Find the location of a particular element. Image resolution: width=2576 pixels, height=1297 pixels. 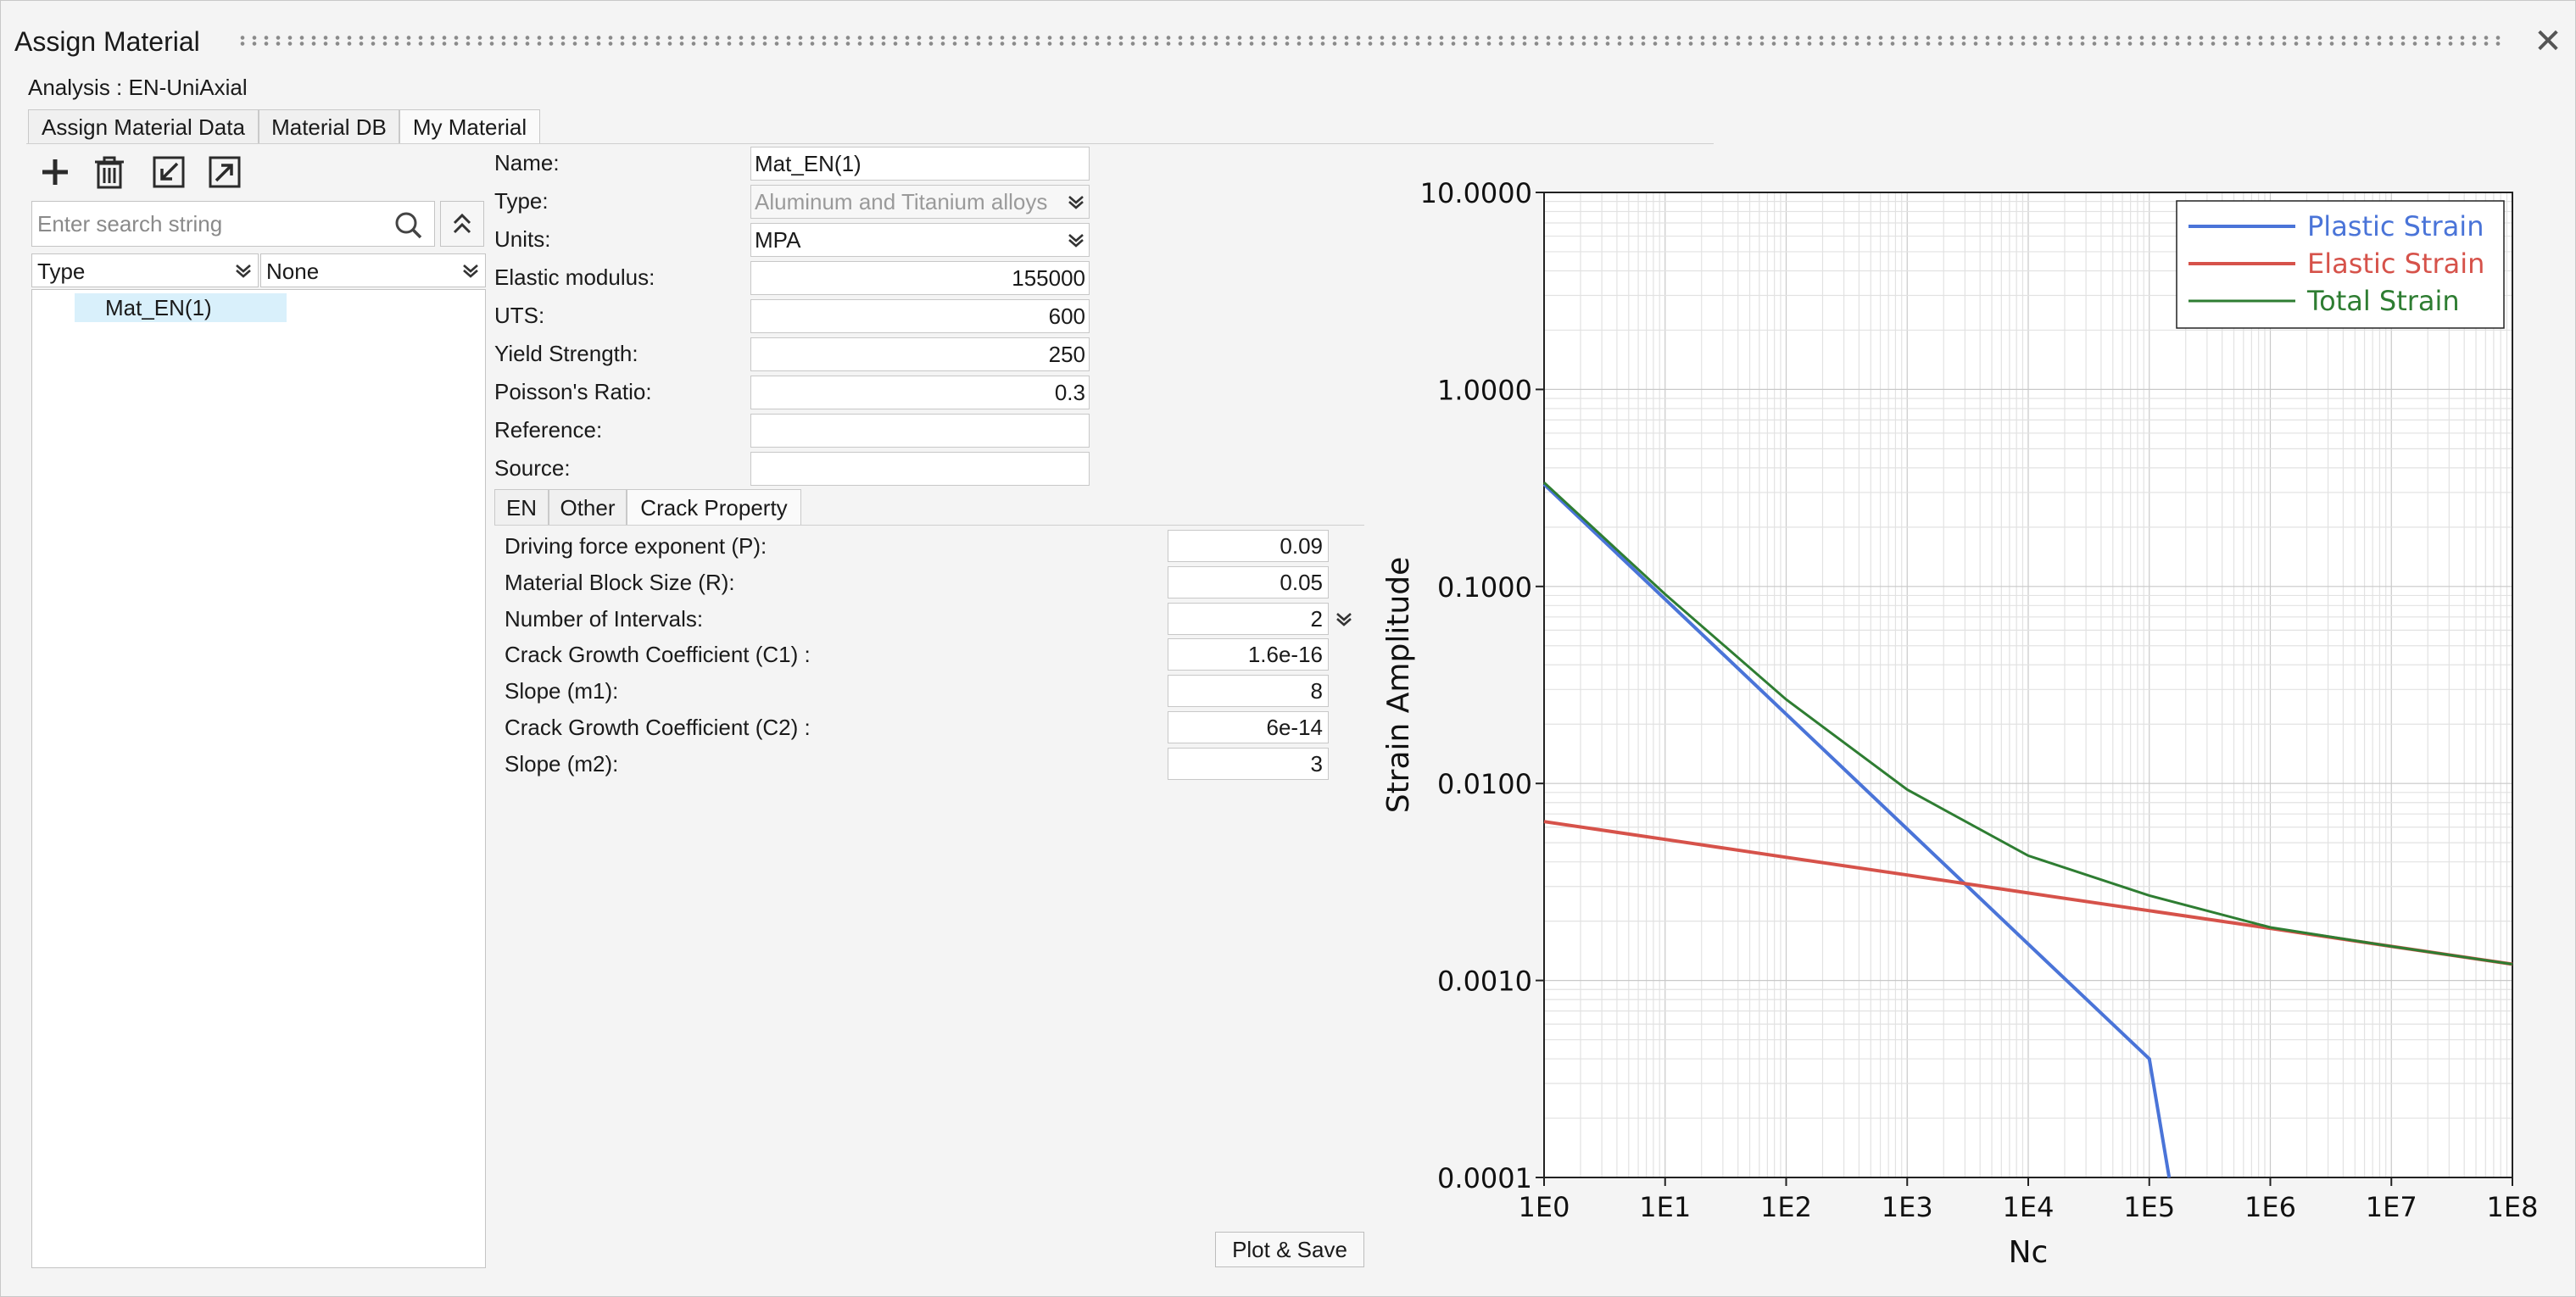

intervals-field: 2 is located at coordinates (1248, 619).